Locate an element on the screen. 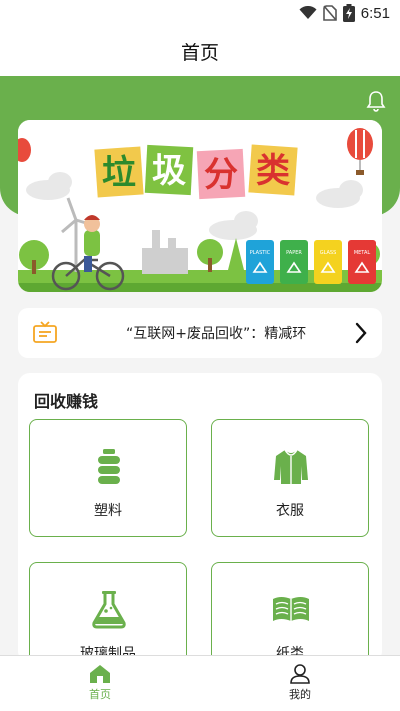 This screenshot has width=400, height=711. home-icon is located at coordinates (100, 674).